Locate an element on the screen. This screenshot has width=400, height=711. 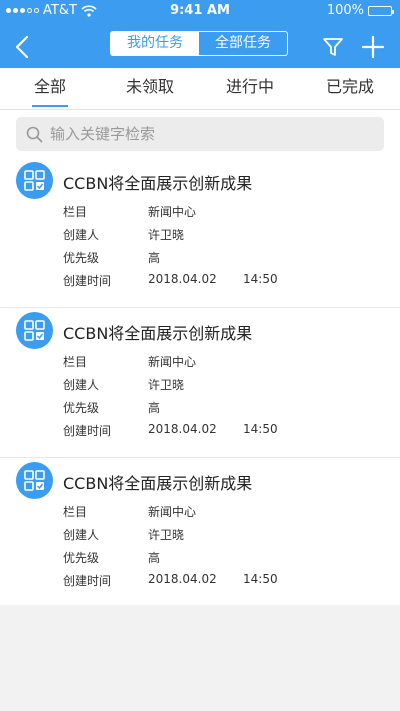
task-scope-segmented-control: 我的任务 全部任务 is located at coordinates (199, 43).